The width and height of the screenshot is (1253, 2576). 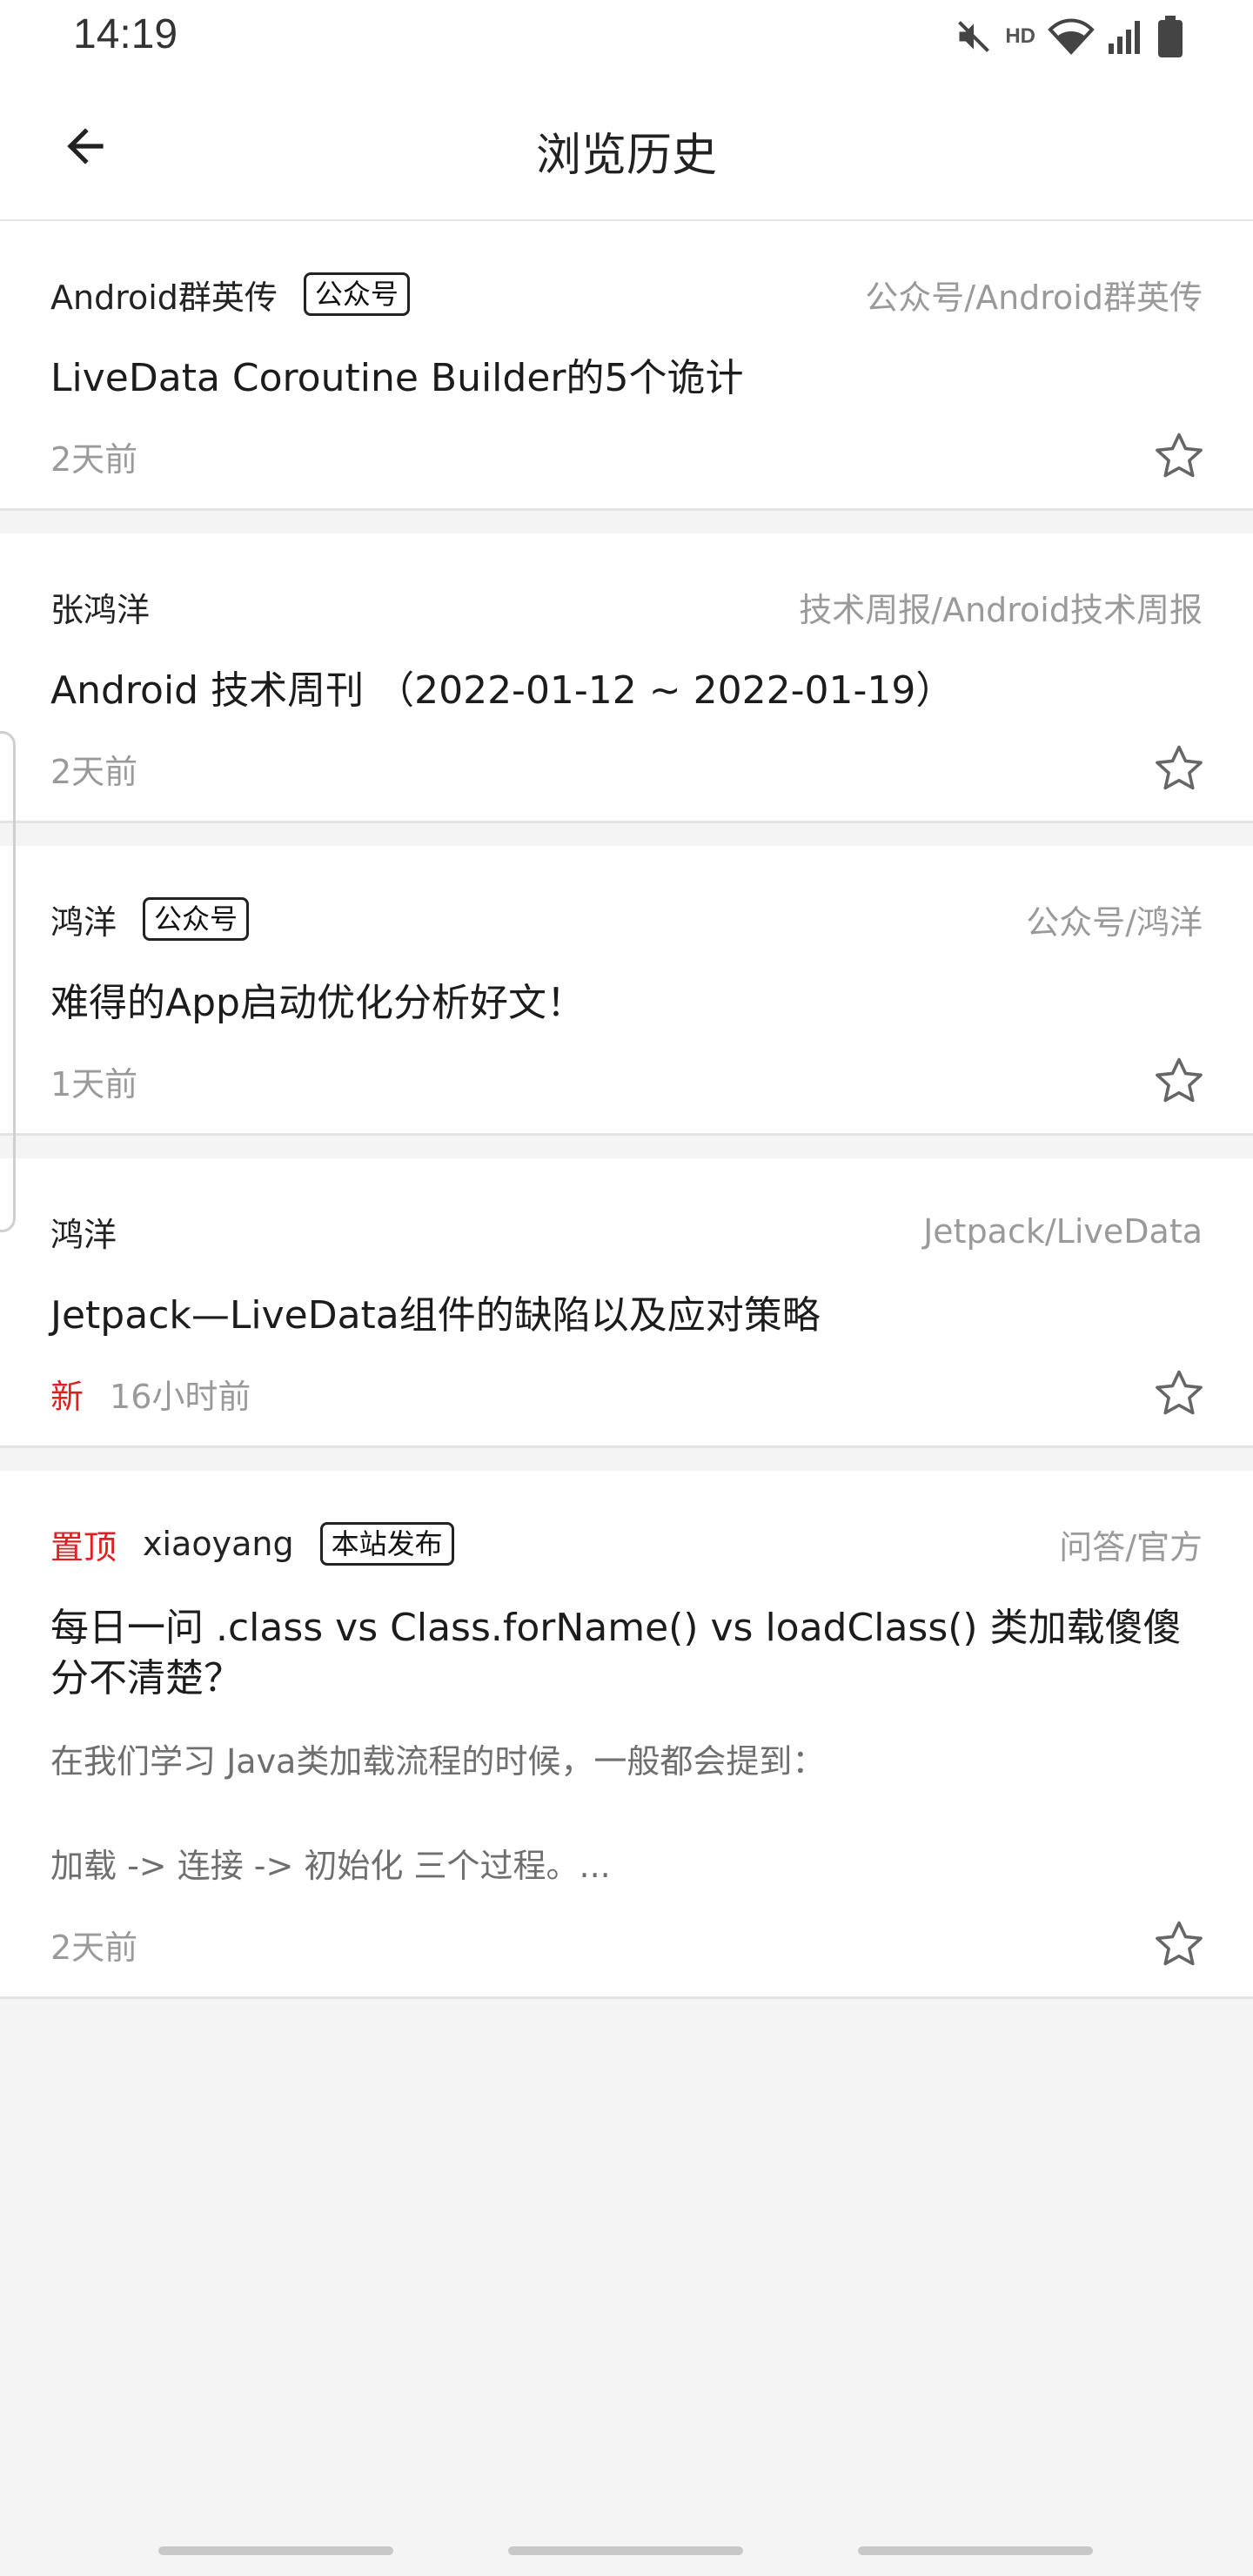 I want to click on author-name: Android群英传, so click(x=164, y=295).